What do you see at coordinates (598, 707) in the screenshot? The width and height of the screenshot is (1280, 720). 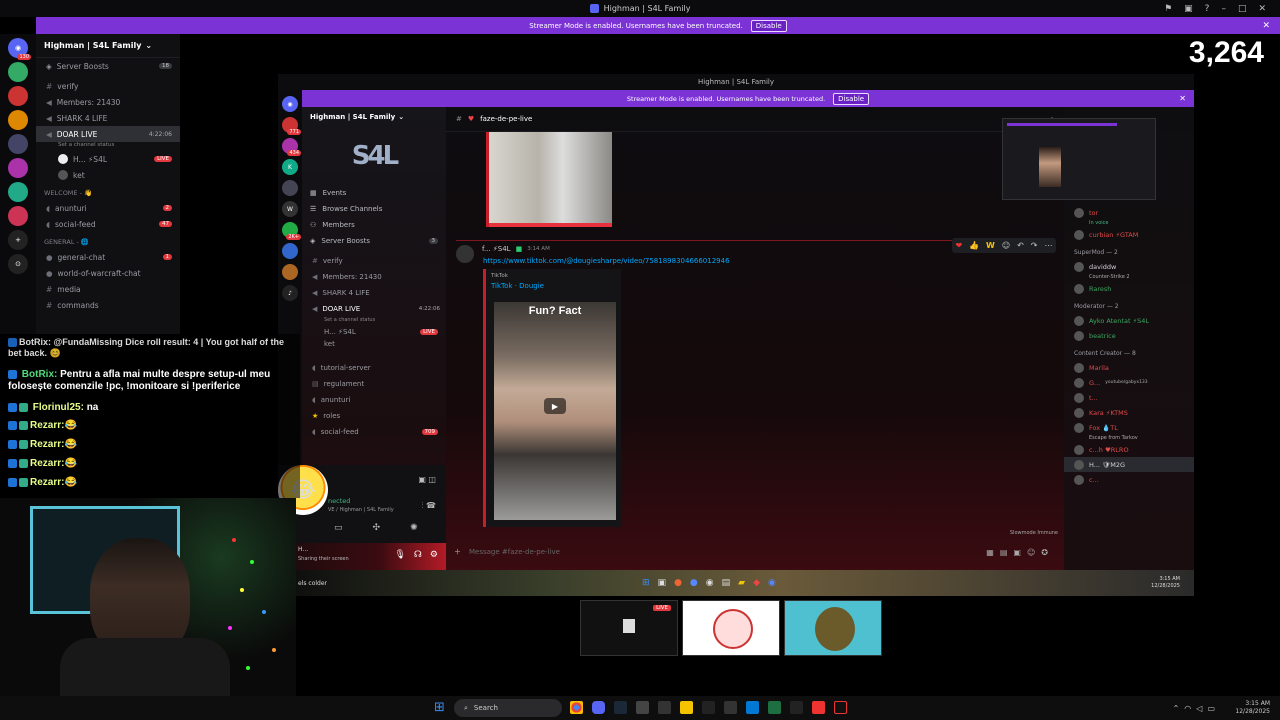 I see `discord-icon` at bounding box center [598, 707].